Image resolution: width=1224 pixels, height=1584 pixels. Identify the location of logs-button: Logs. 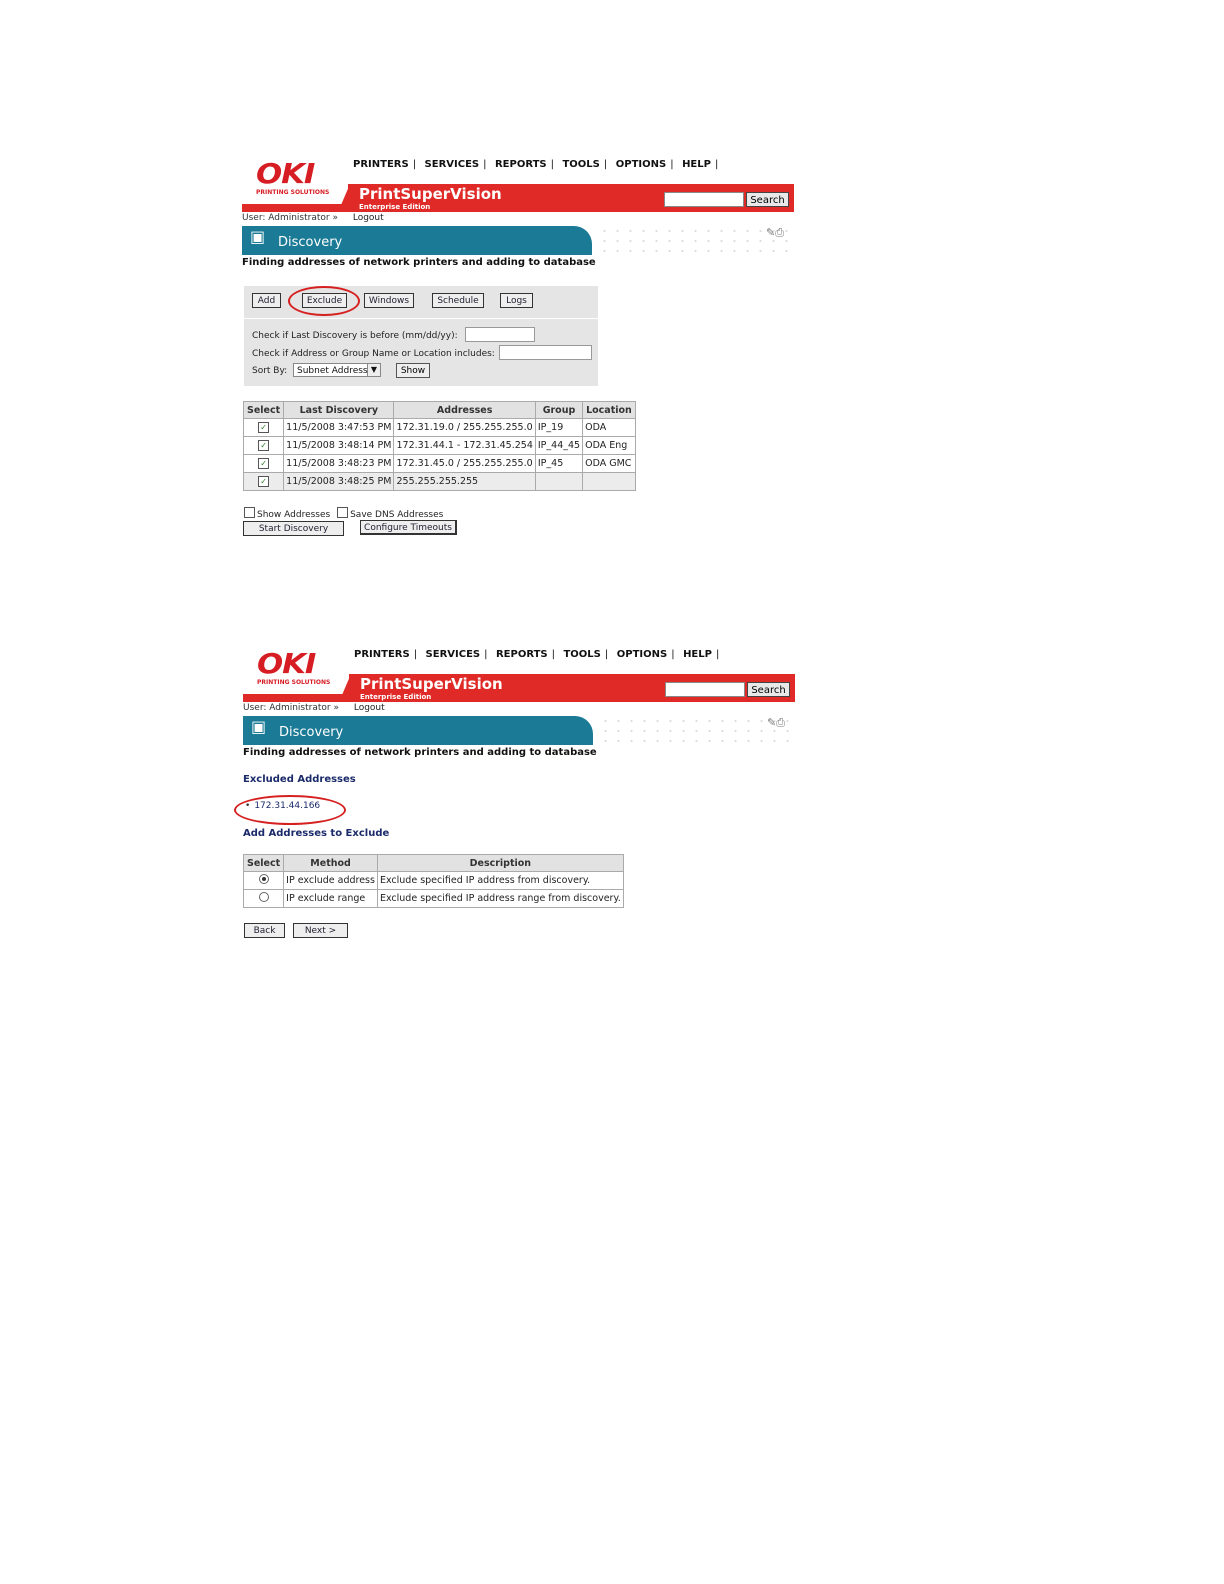
(516, 300).